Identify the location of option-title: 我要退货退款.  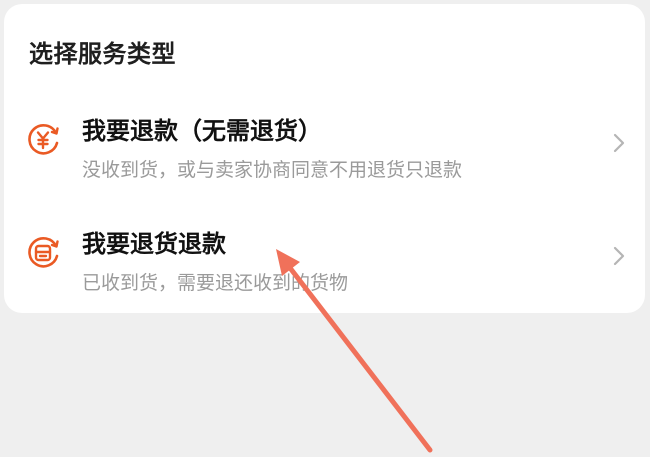
(154, 244).